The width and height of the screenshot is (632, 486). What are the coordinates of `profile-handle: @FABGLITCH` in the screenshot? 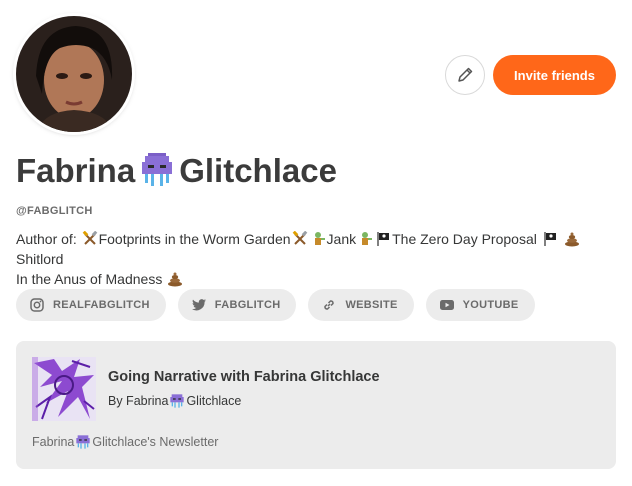 It's located at (54, 211).